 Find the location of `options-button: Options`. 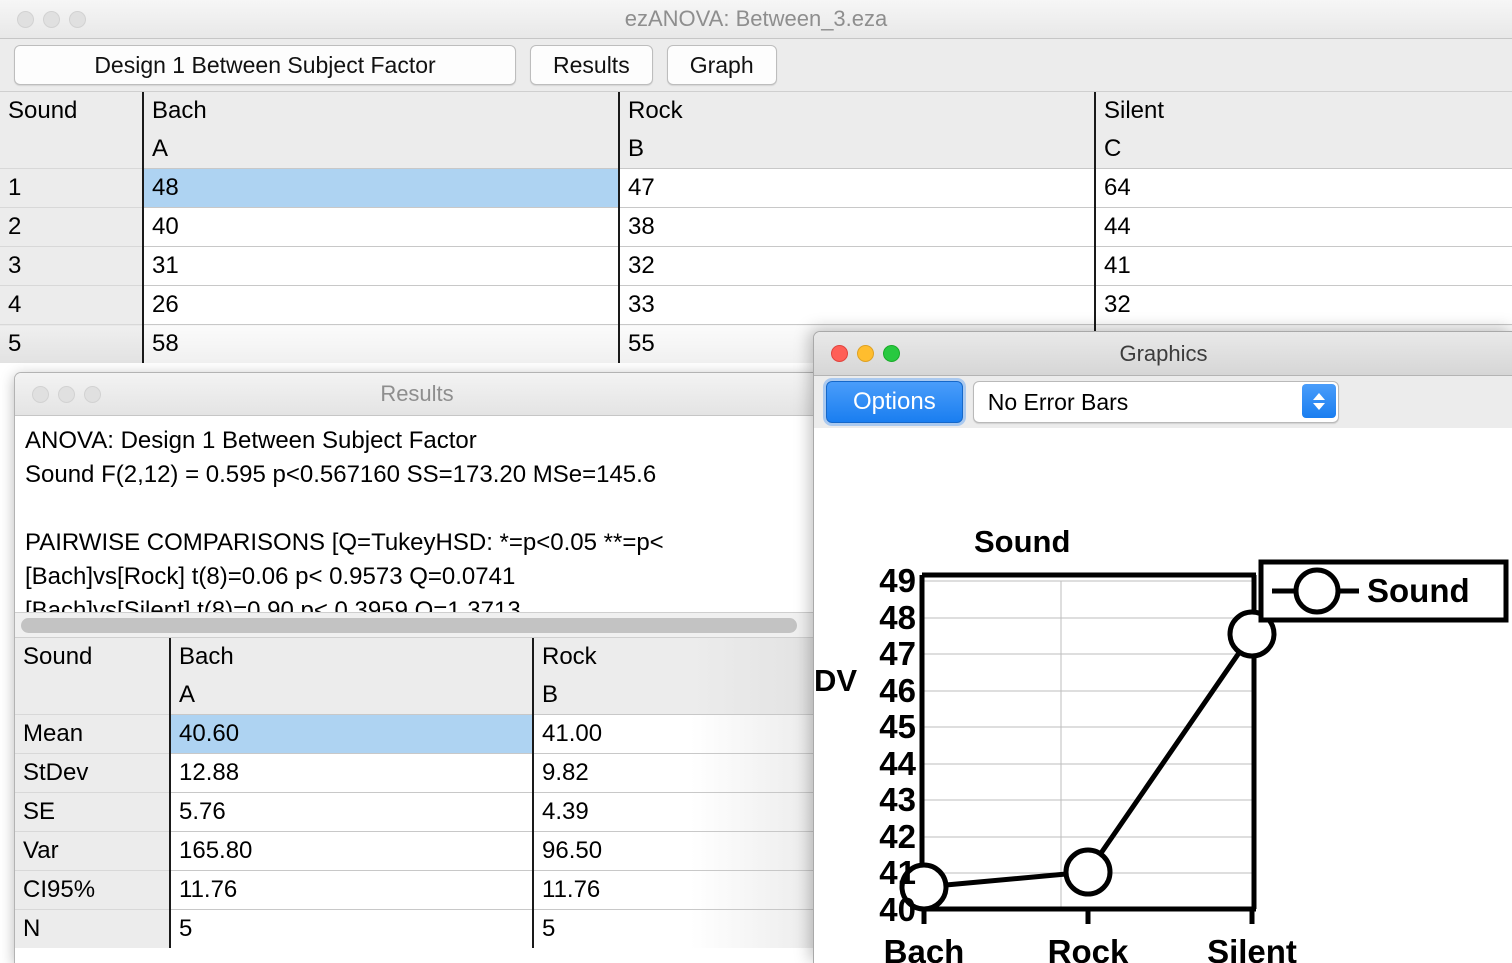

options-button: Options is located at coordinates (894, 402).